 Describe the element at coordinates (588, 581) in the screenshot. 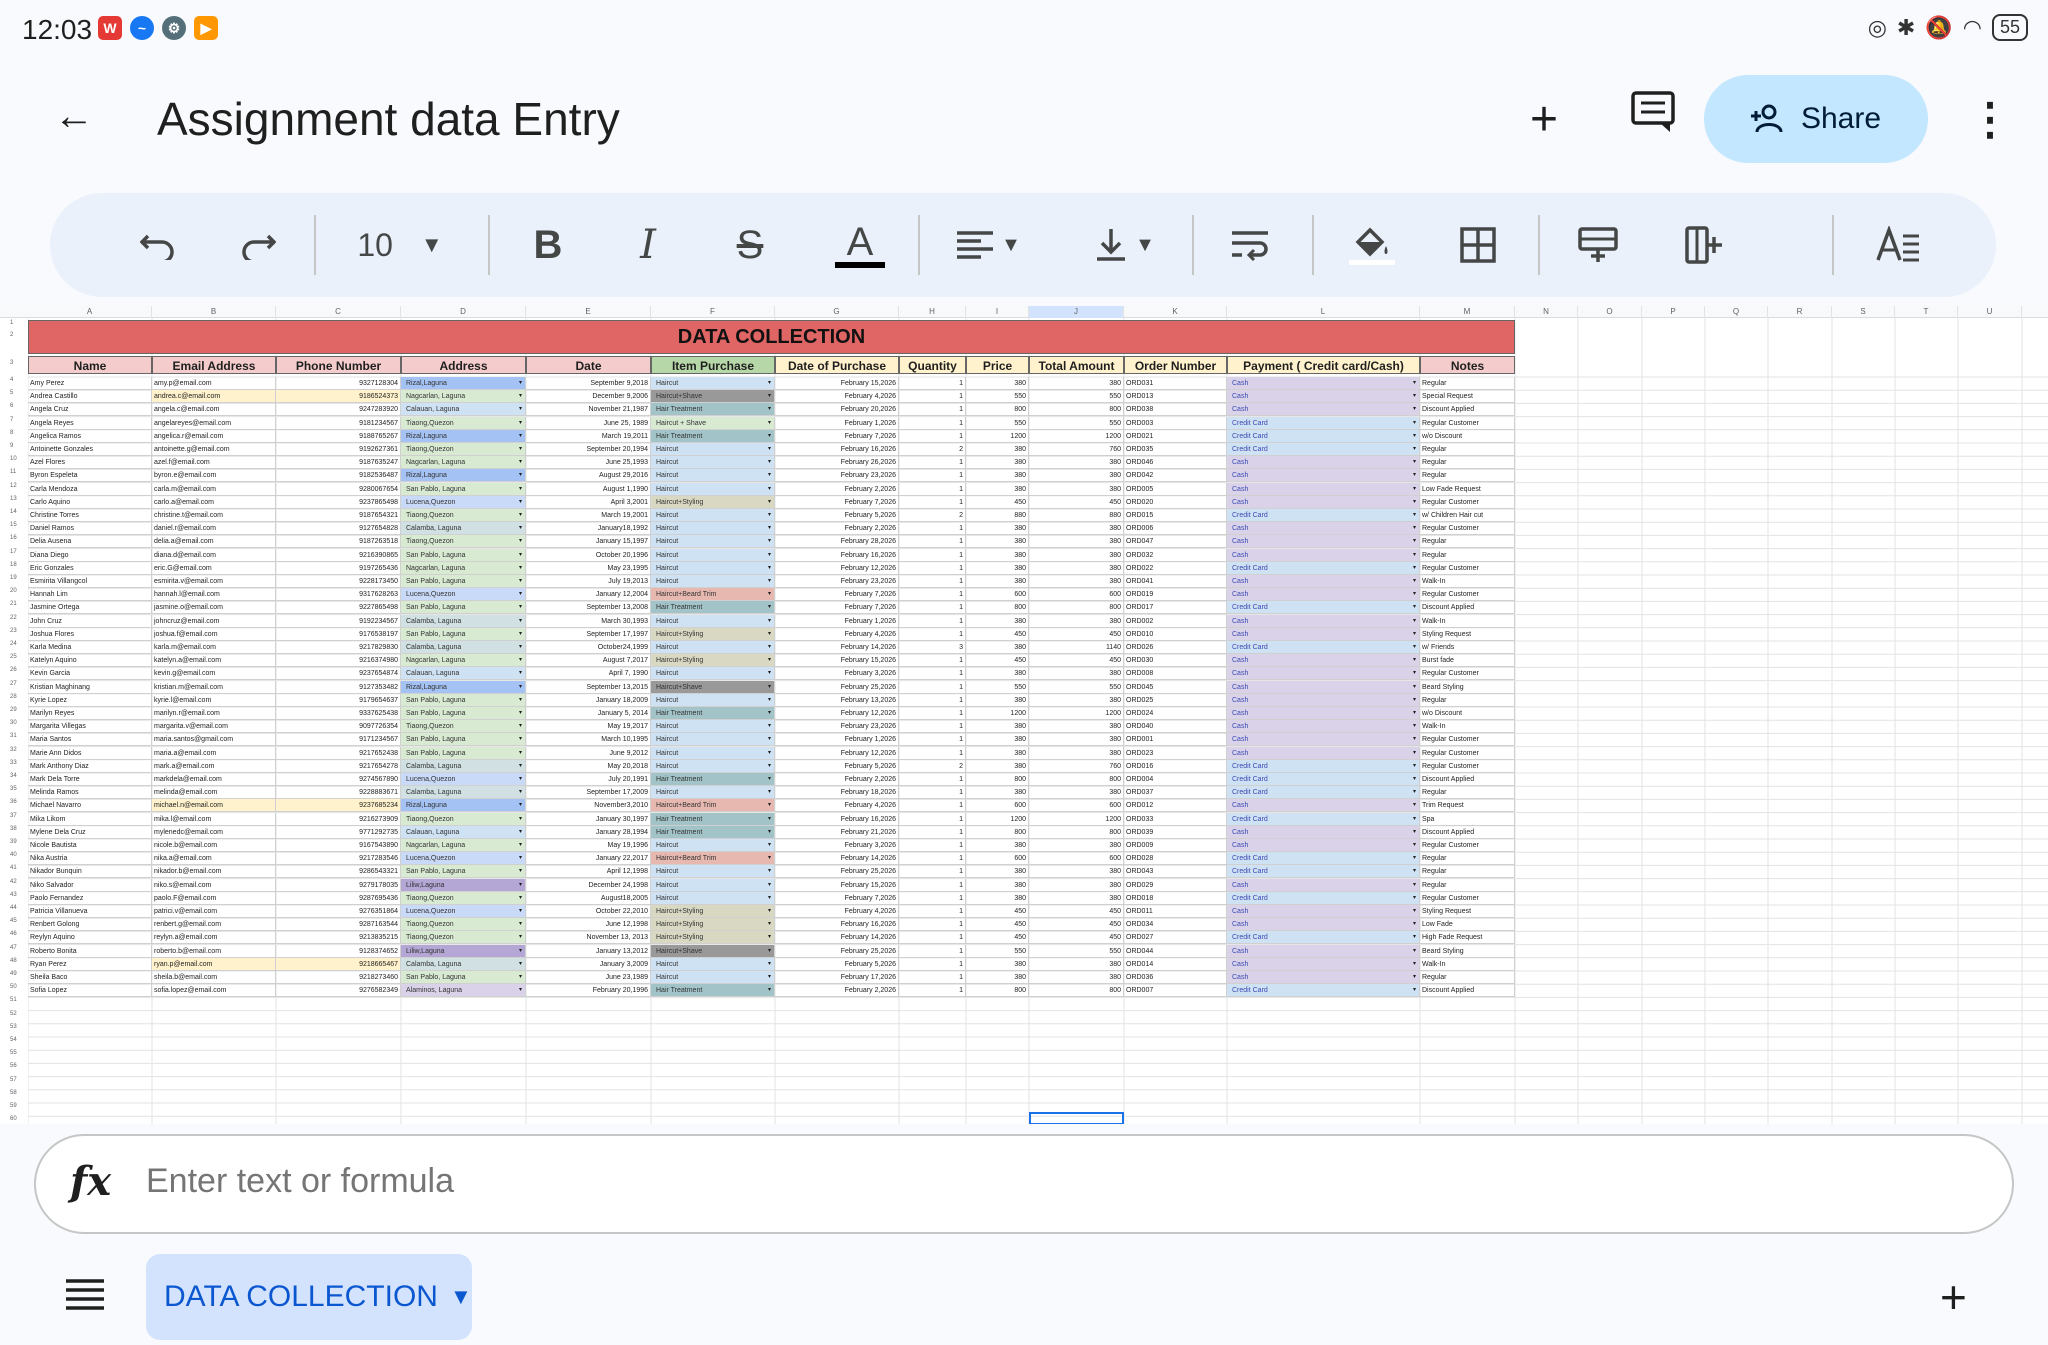

I see `table-cell: July 19,2013` at that location.